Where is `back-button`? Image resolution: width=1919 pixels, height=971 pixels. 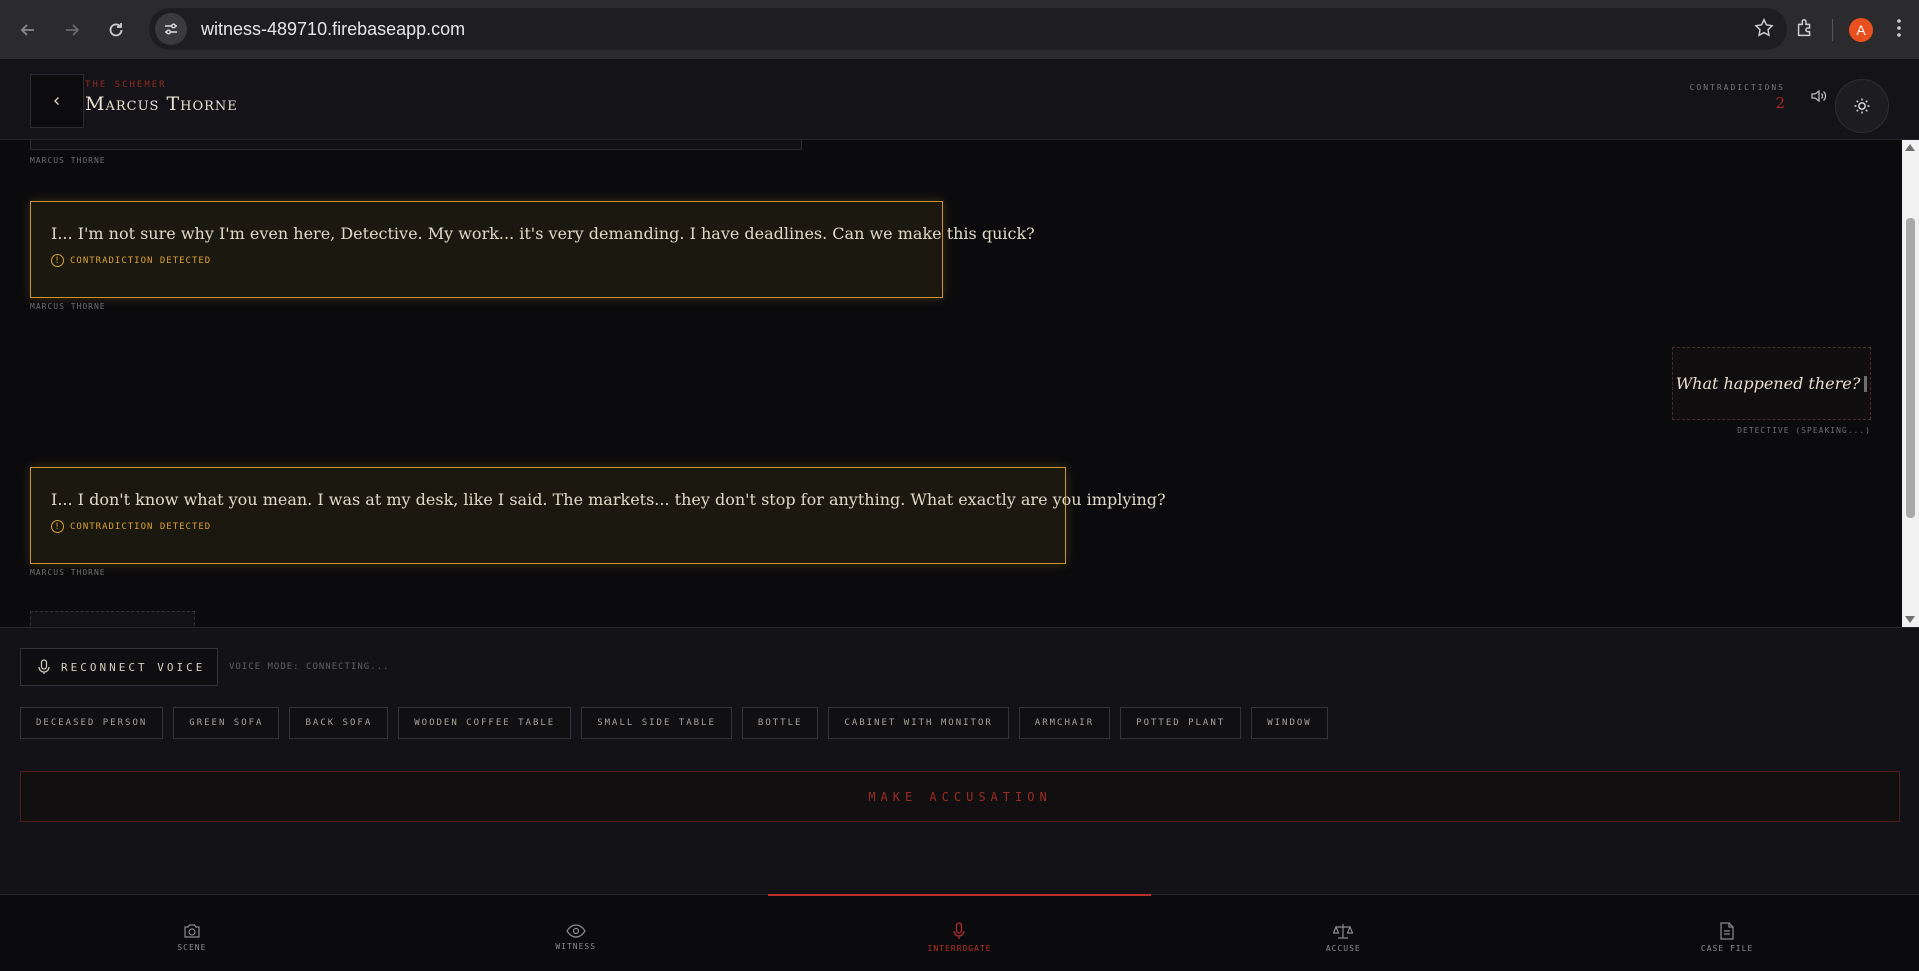 back-button is located at coordinates (57, 101).